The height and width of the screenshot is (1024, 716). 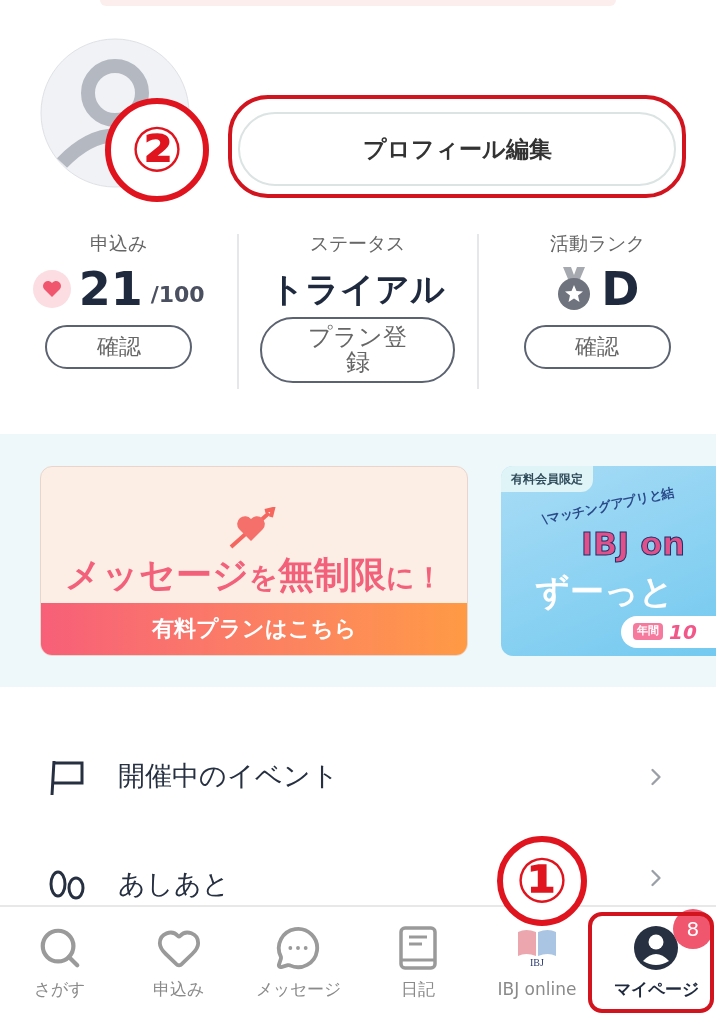 I want to click on plan-register-button: プラン登録, so click(x=358, y=350).